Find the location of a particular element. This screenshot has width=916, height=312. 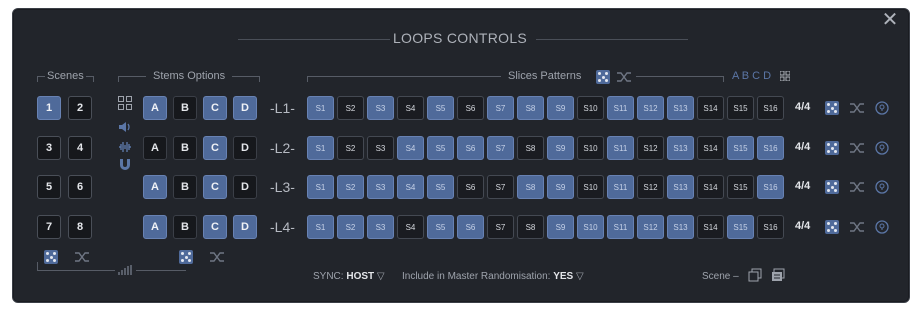

lane-1-slice-15-button: S15 is located at coordinates (740, 108).